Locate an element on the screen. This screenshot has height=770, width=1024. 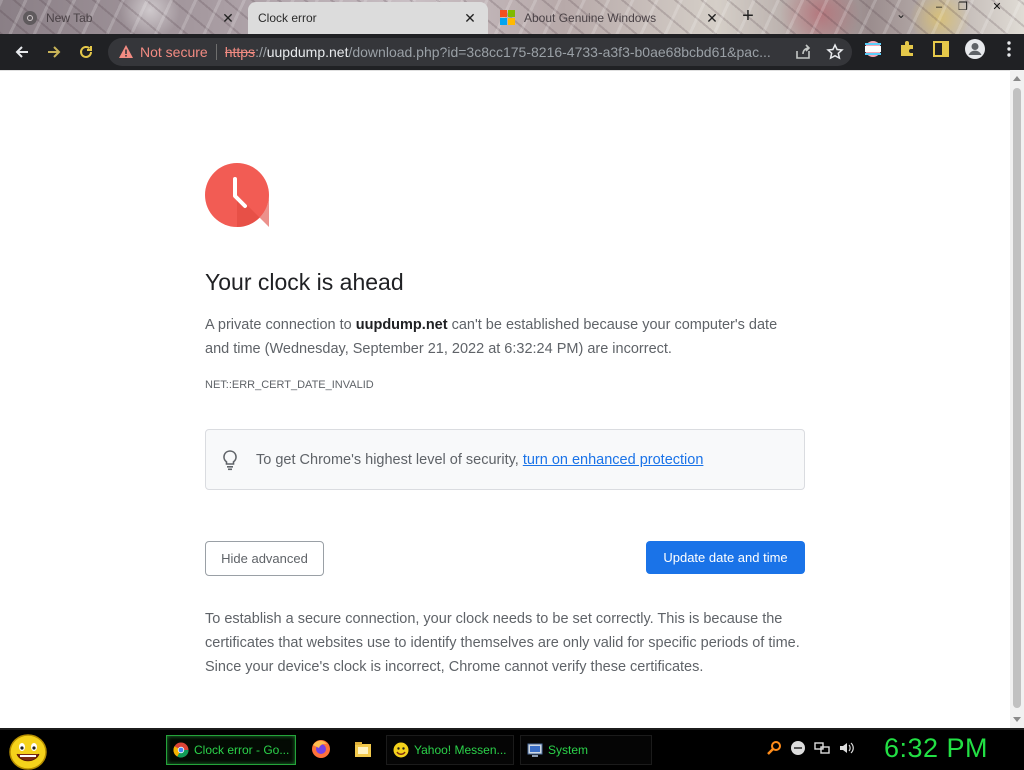
warning-triangle-icon is located at coordinates (126, 52).